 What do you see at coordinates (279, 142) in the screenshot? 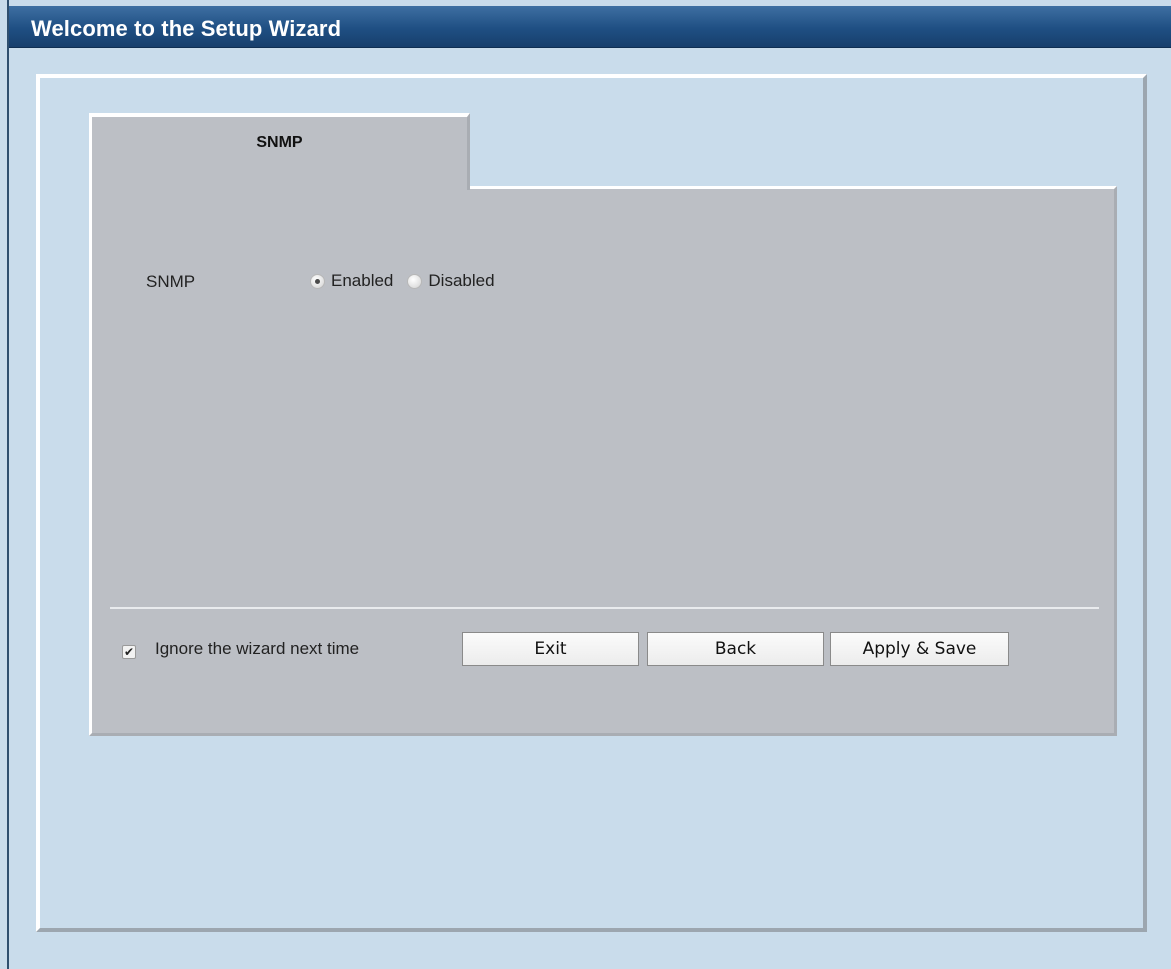
I see `tab-label: SNMP` at bounding box center [279, 142].